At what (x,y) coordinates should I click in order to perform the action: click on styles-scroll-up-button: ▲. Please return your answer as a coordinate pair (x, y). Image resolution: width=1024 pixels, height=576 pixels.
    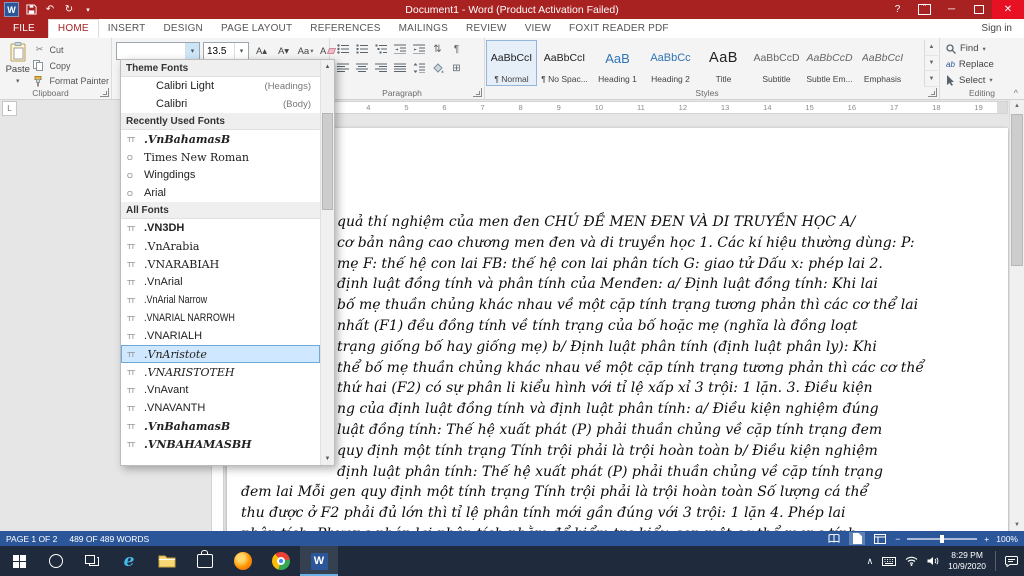
    Looking at the image, I should click on (931, 48).